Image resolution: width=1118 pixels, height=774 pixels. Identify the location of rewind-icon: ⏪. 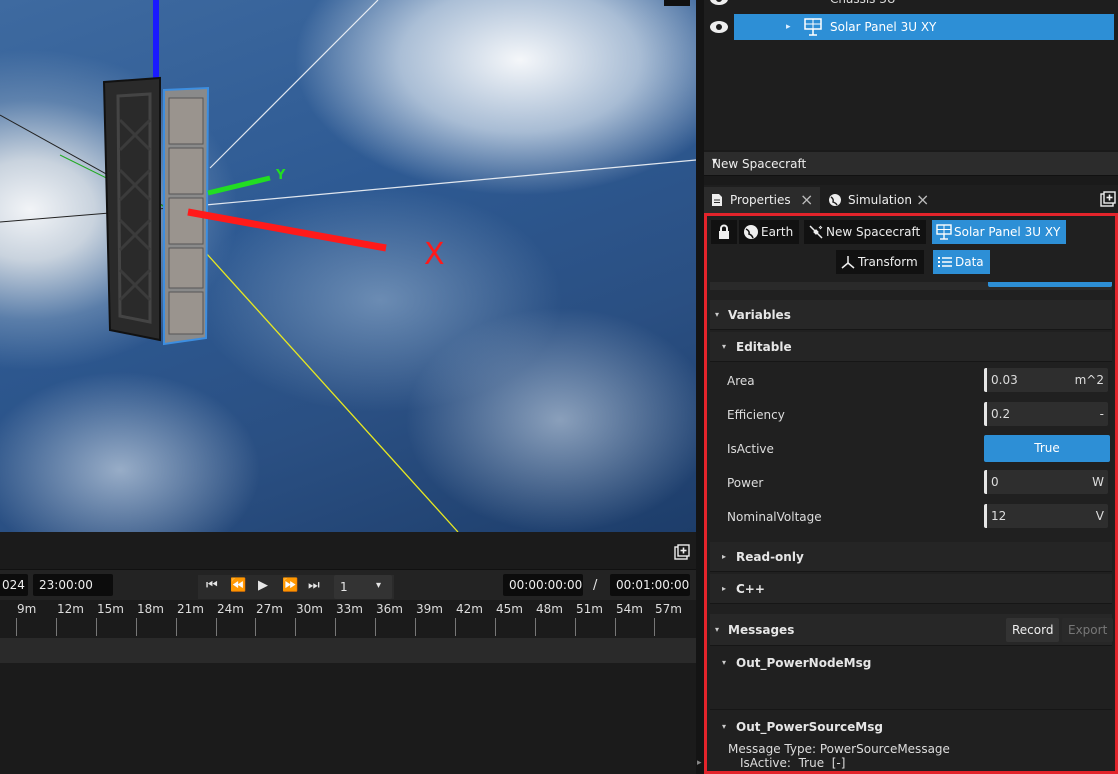
(238, 585).